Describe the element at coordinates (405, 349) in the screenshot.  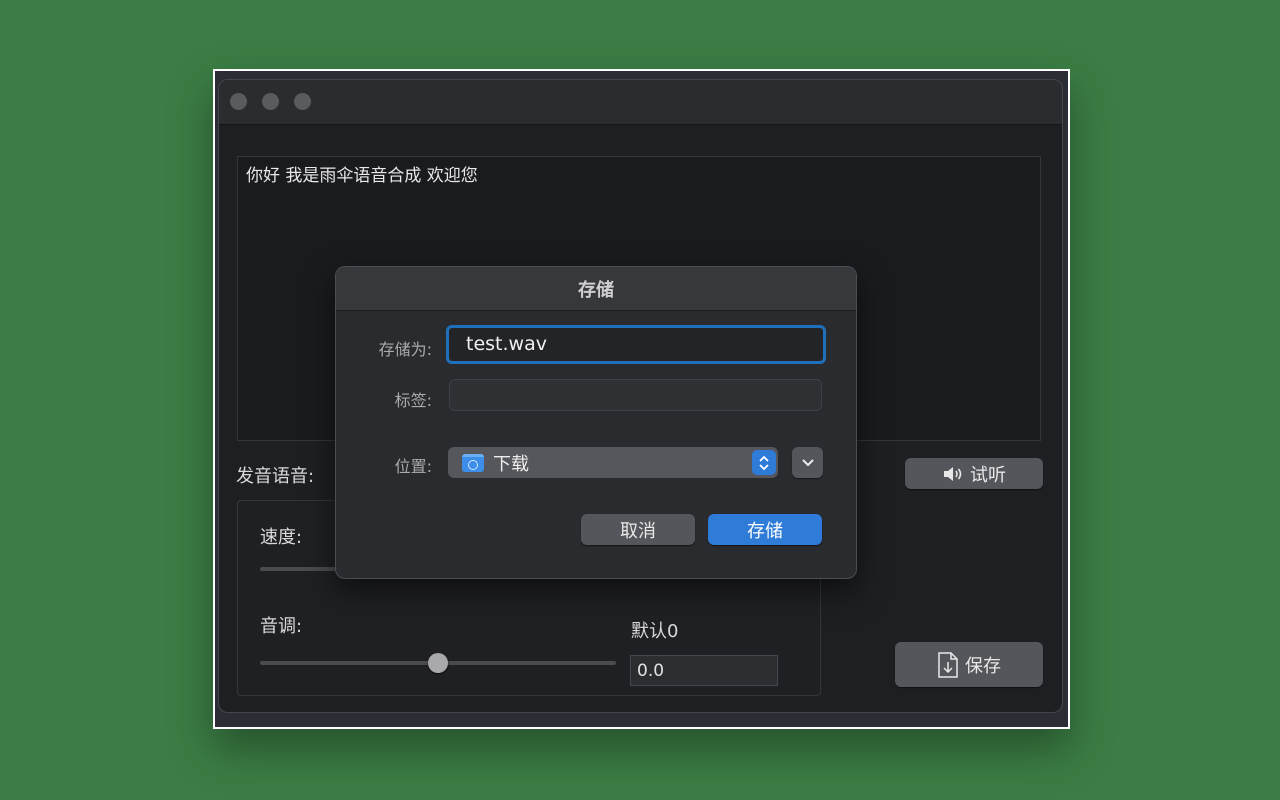
I see `save-as-label: 存储为:` at that location.